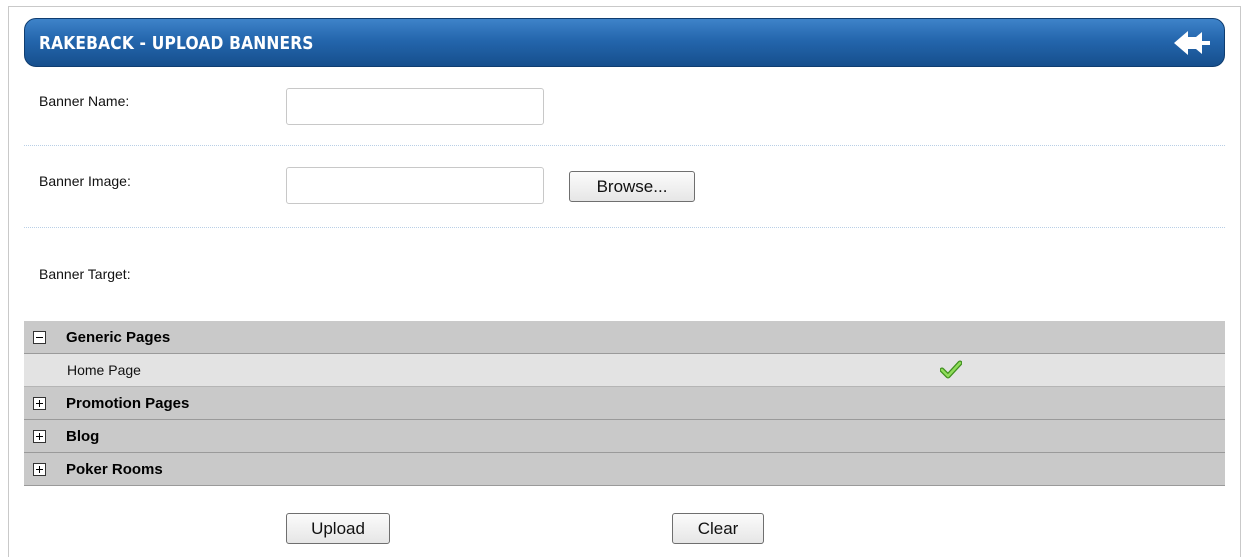 This screenshot has width=1241, height=557. Describe the element at coordinates (118, 337) in the screenshot. I see `tree-group-label: Generic Pages` at that location.